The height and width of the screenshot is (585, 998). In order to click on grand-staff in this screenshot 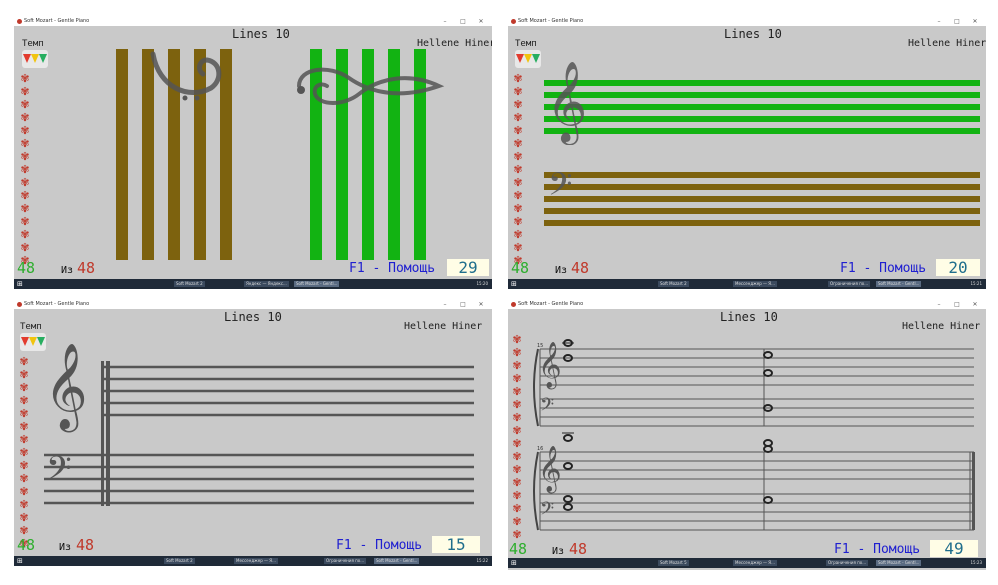, I will do `click(259, 433)`.